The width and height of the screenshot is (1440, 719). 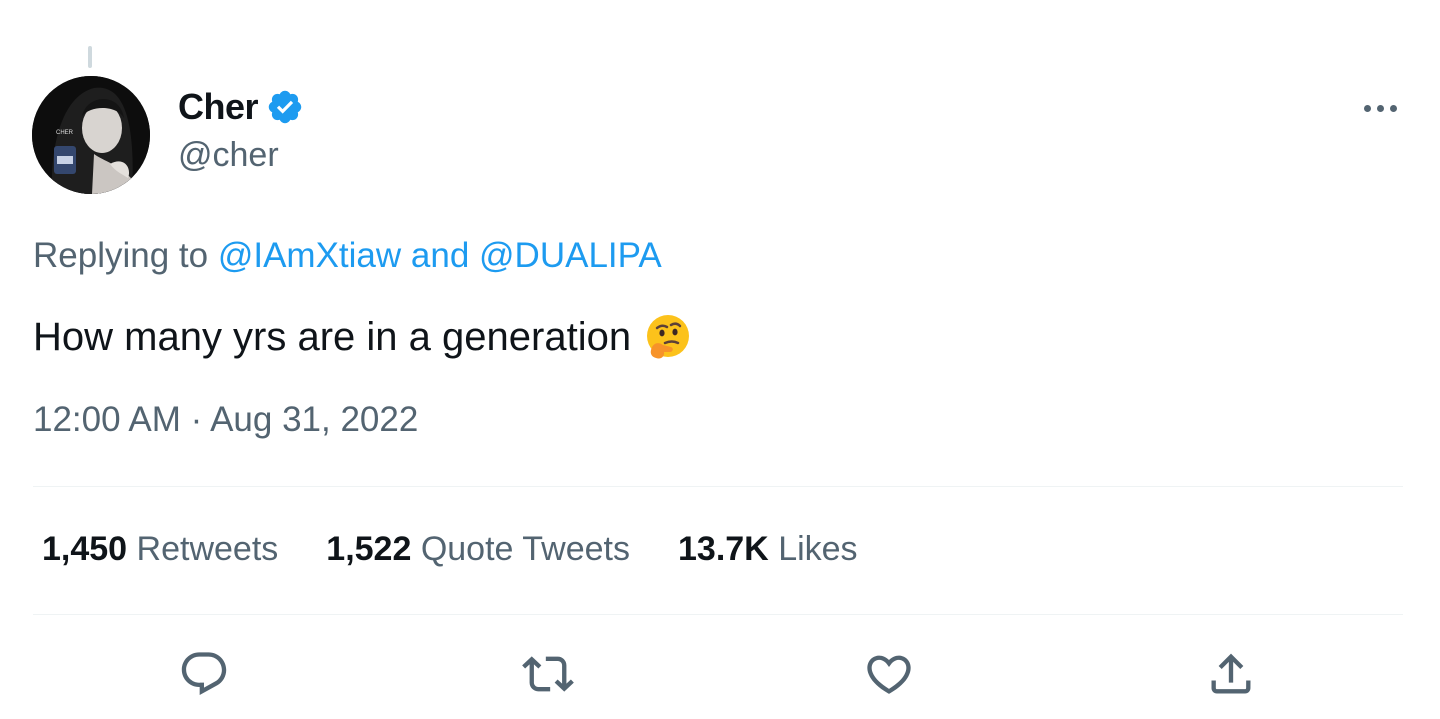 What do you see at coordinates (314, 419) in the screenshot?
I see `tweet-date-link: Aug 31, 2022` at bounding box center [314, 419].